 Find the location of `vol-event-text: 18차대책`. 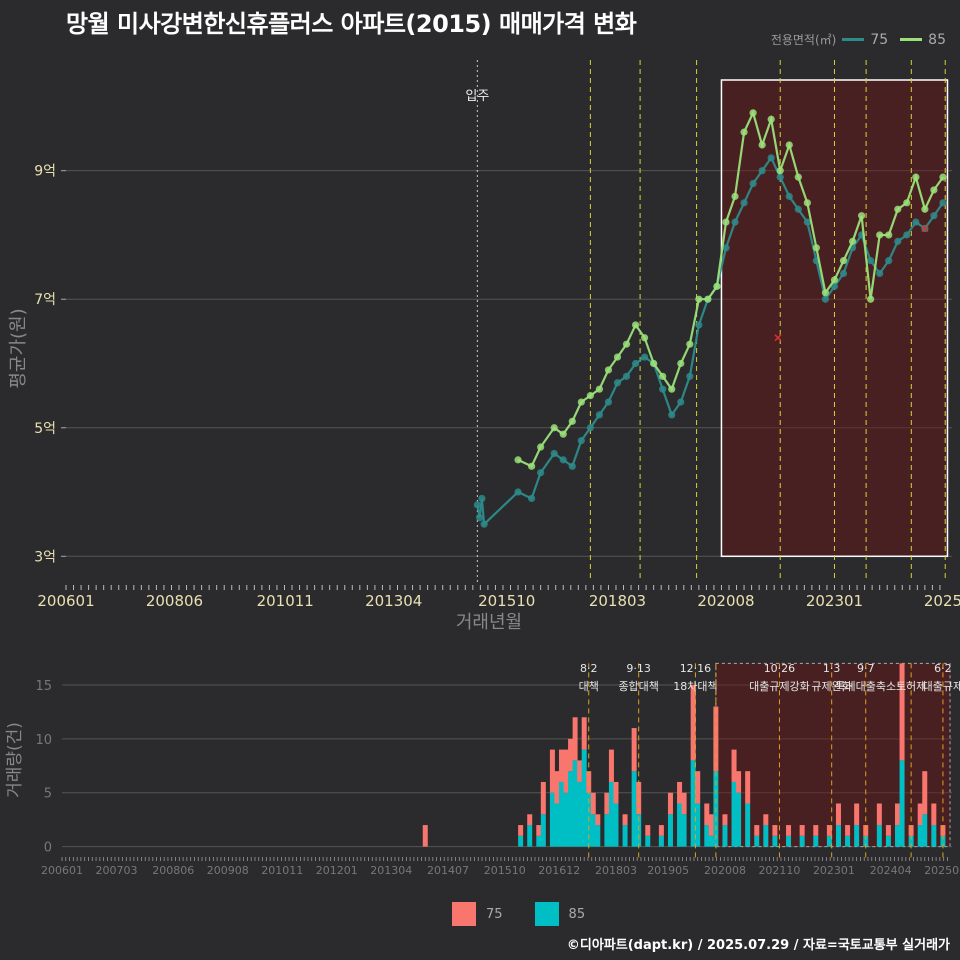

vol-event-text: 18차대책 is located at coordinates (695, 686).